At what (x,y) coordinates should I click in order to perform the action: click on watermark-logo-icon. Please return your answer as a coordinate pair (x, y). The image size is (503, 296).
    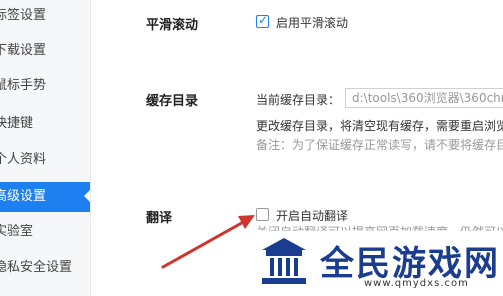
    Looking at the image, I should click on (284, 261).